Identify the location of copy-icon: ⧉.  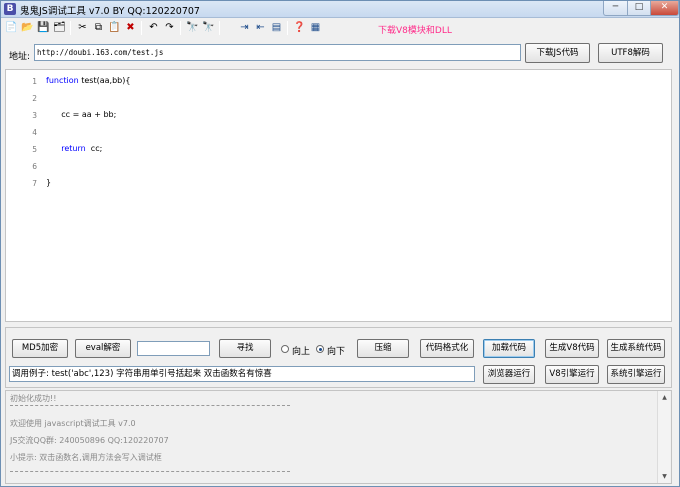
(98, 27).